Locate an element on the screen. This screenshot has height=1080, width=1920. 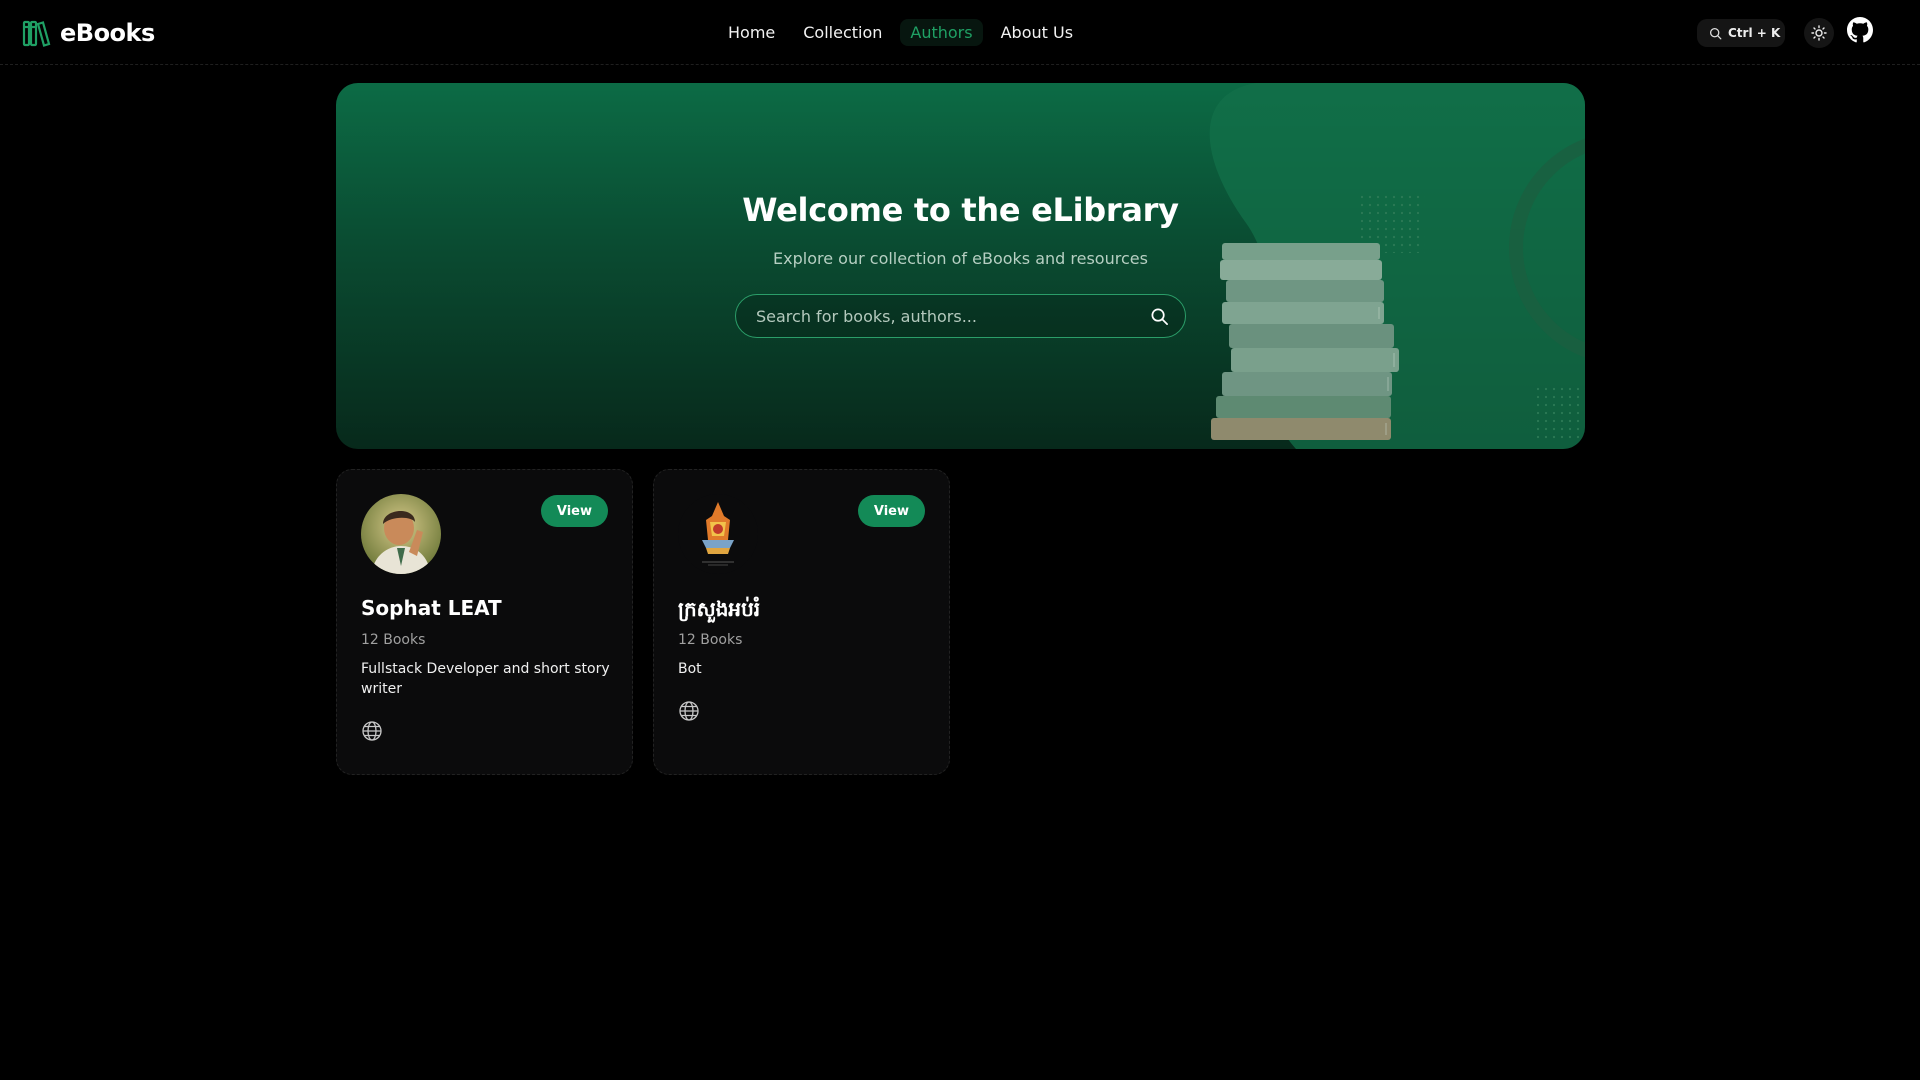
hero-search-box is located at coordinates (960, 316).